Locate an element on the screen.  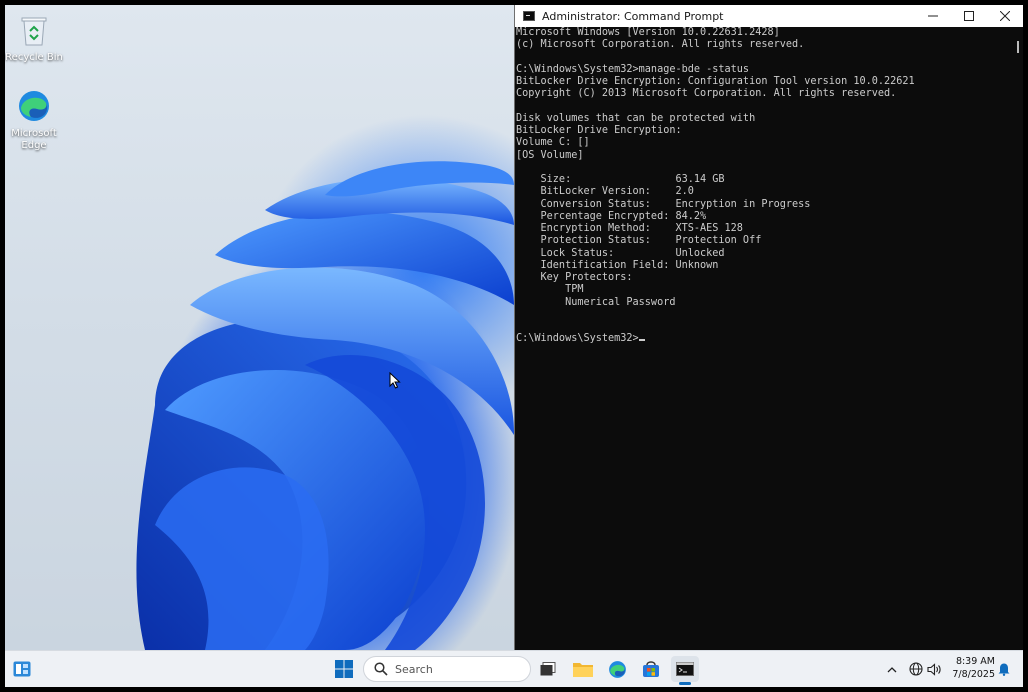
console-line: TPM is located at coordinates (550, 290).